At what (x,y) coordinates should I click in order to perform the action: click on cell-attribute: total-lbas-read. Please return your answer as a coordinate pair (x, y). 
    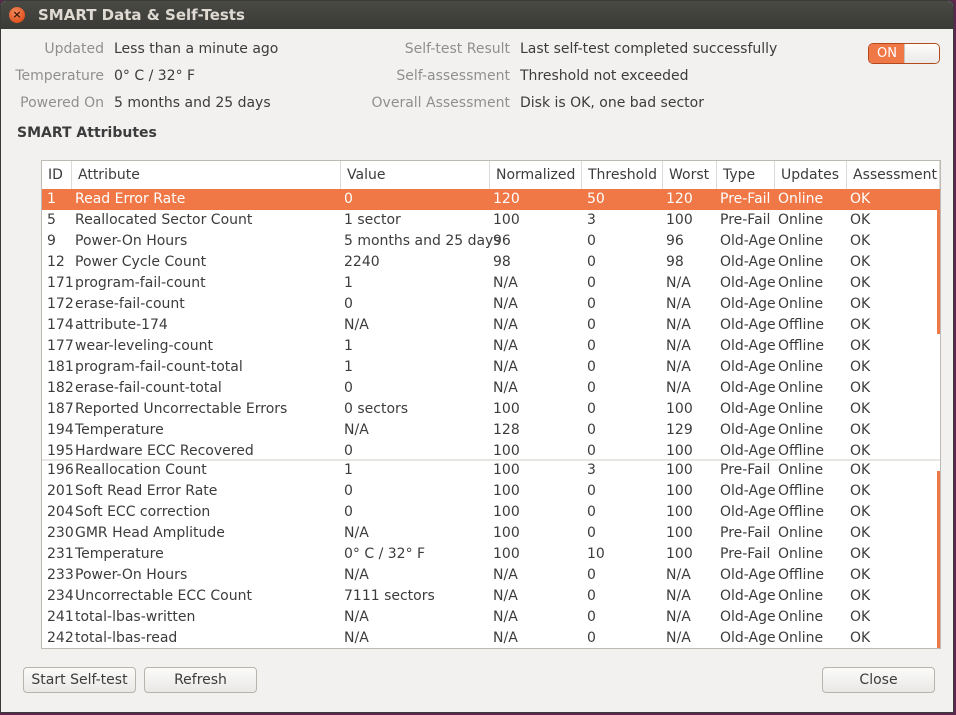
    Looking at the image, I should click on (126, 638).